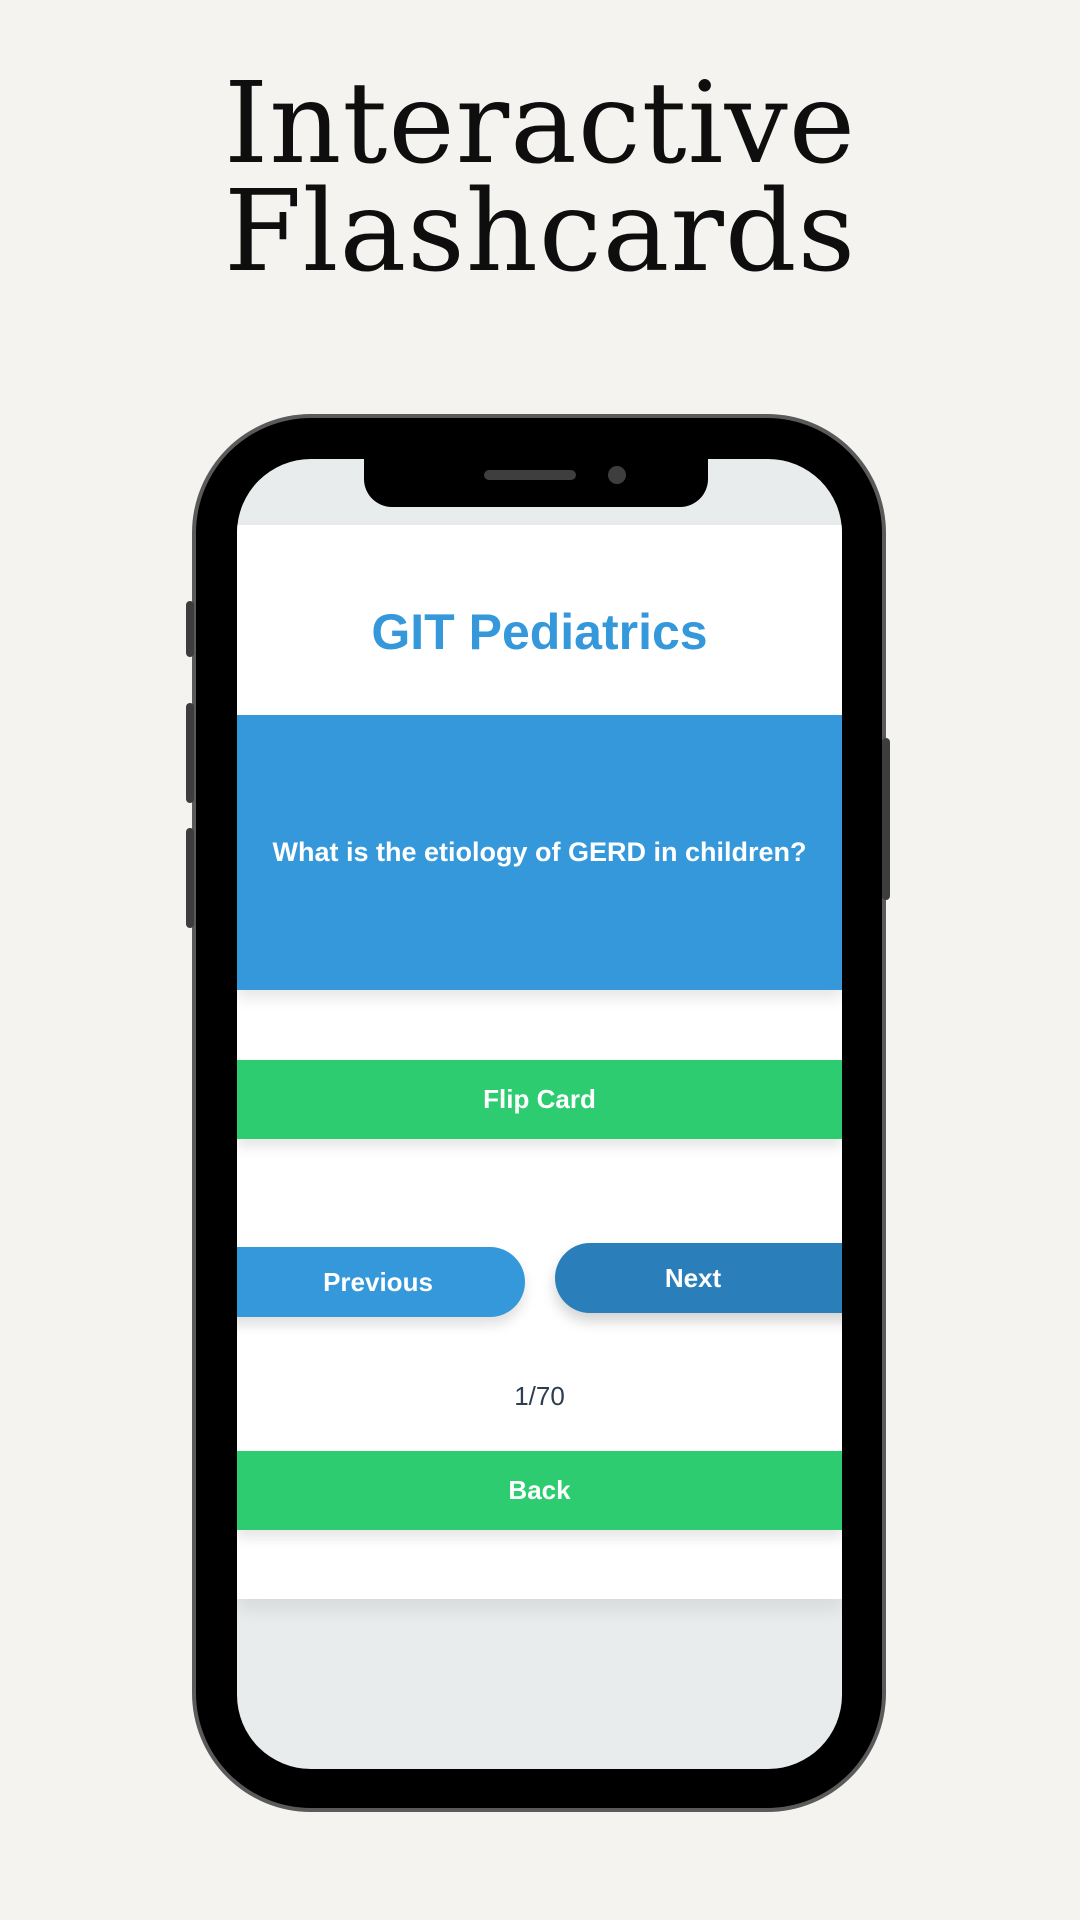  Describe the element at coordinates (539, 632) in the screenshot. I see `deck-title: GIT Pediatrics` at that location.